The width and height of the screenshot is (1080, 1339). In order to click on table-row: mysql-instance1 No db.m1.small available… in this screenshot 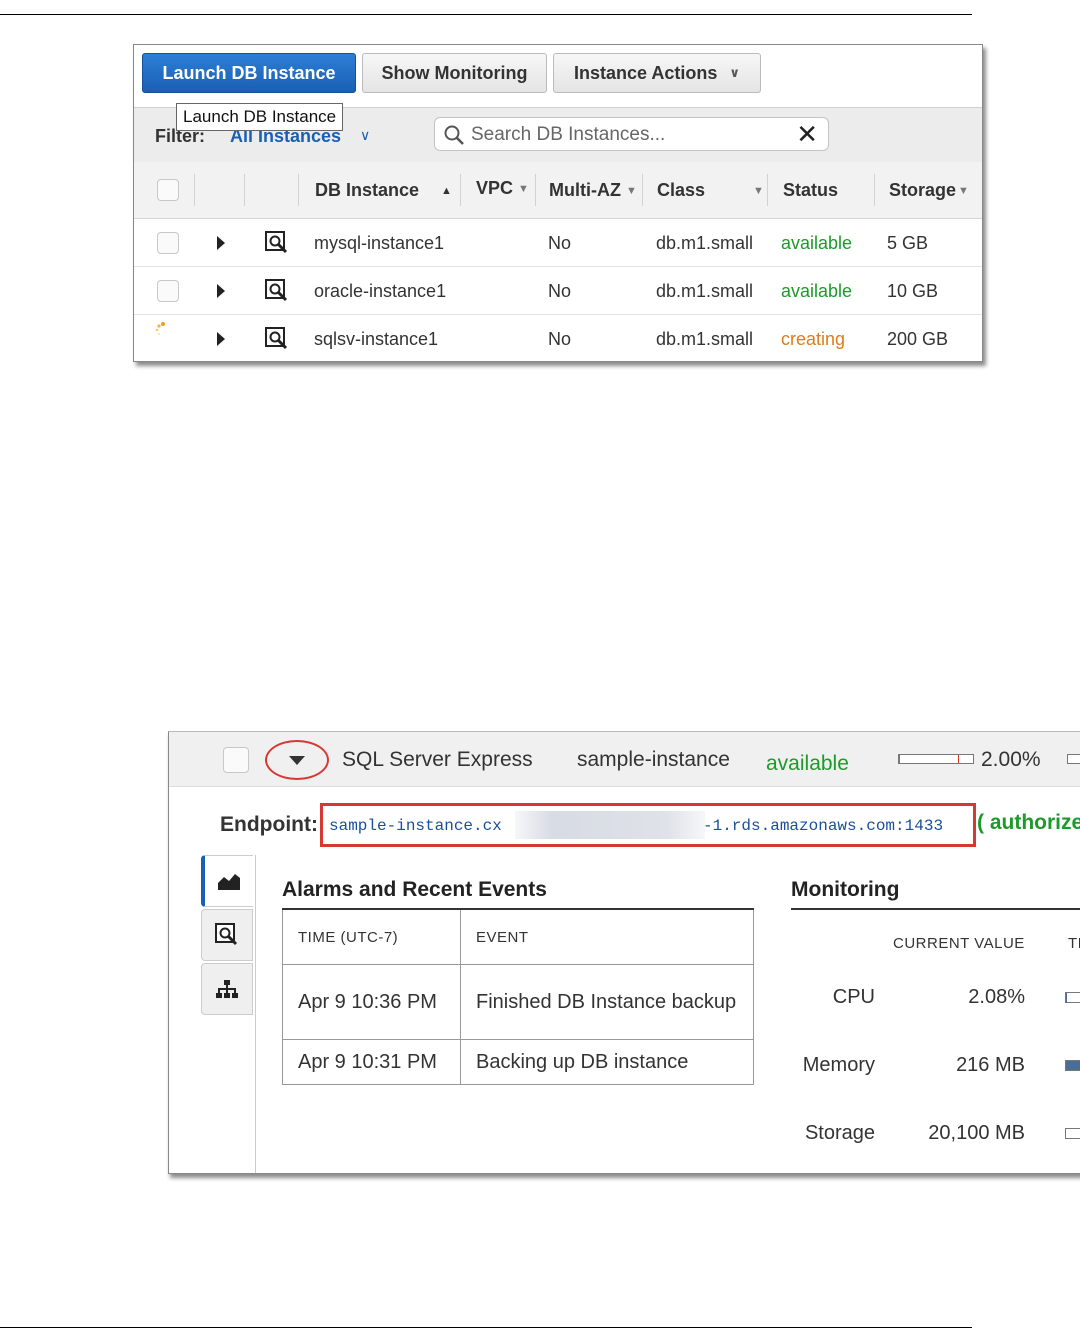, I will do `click(558, 243)`.